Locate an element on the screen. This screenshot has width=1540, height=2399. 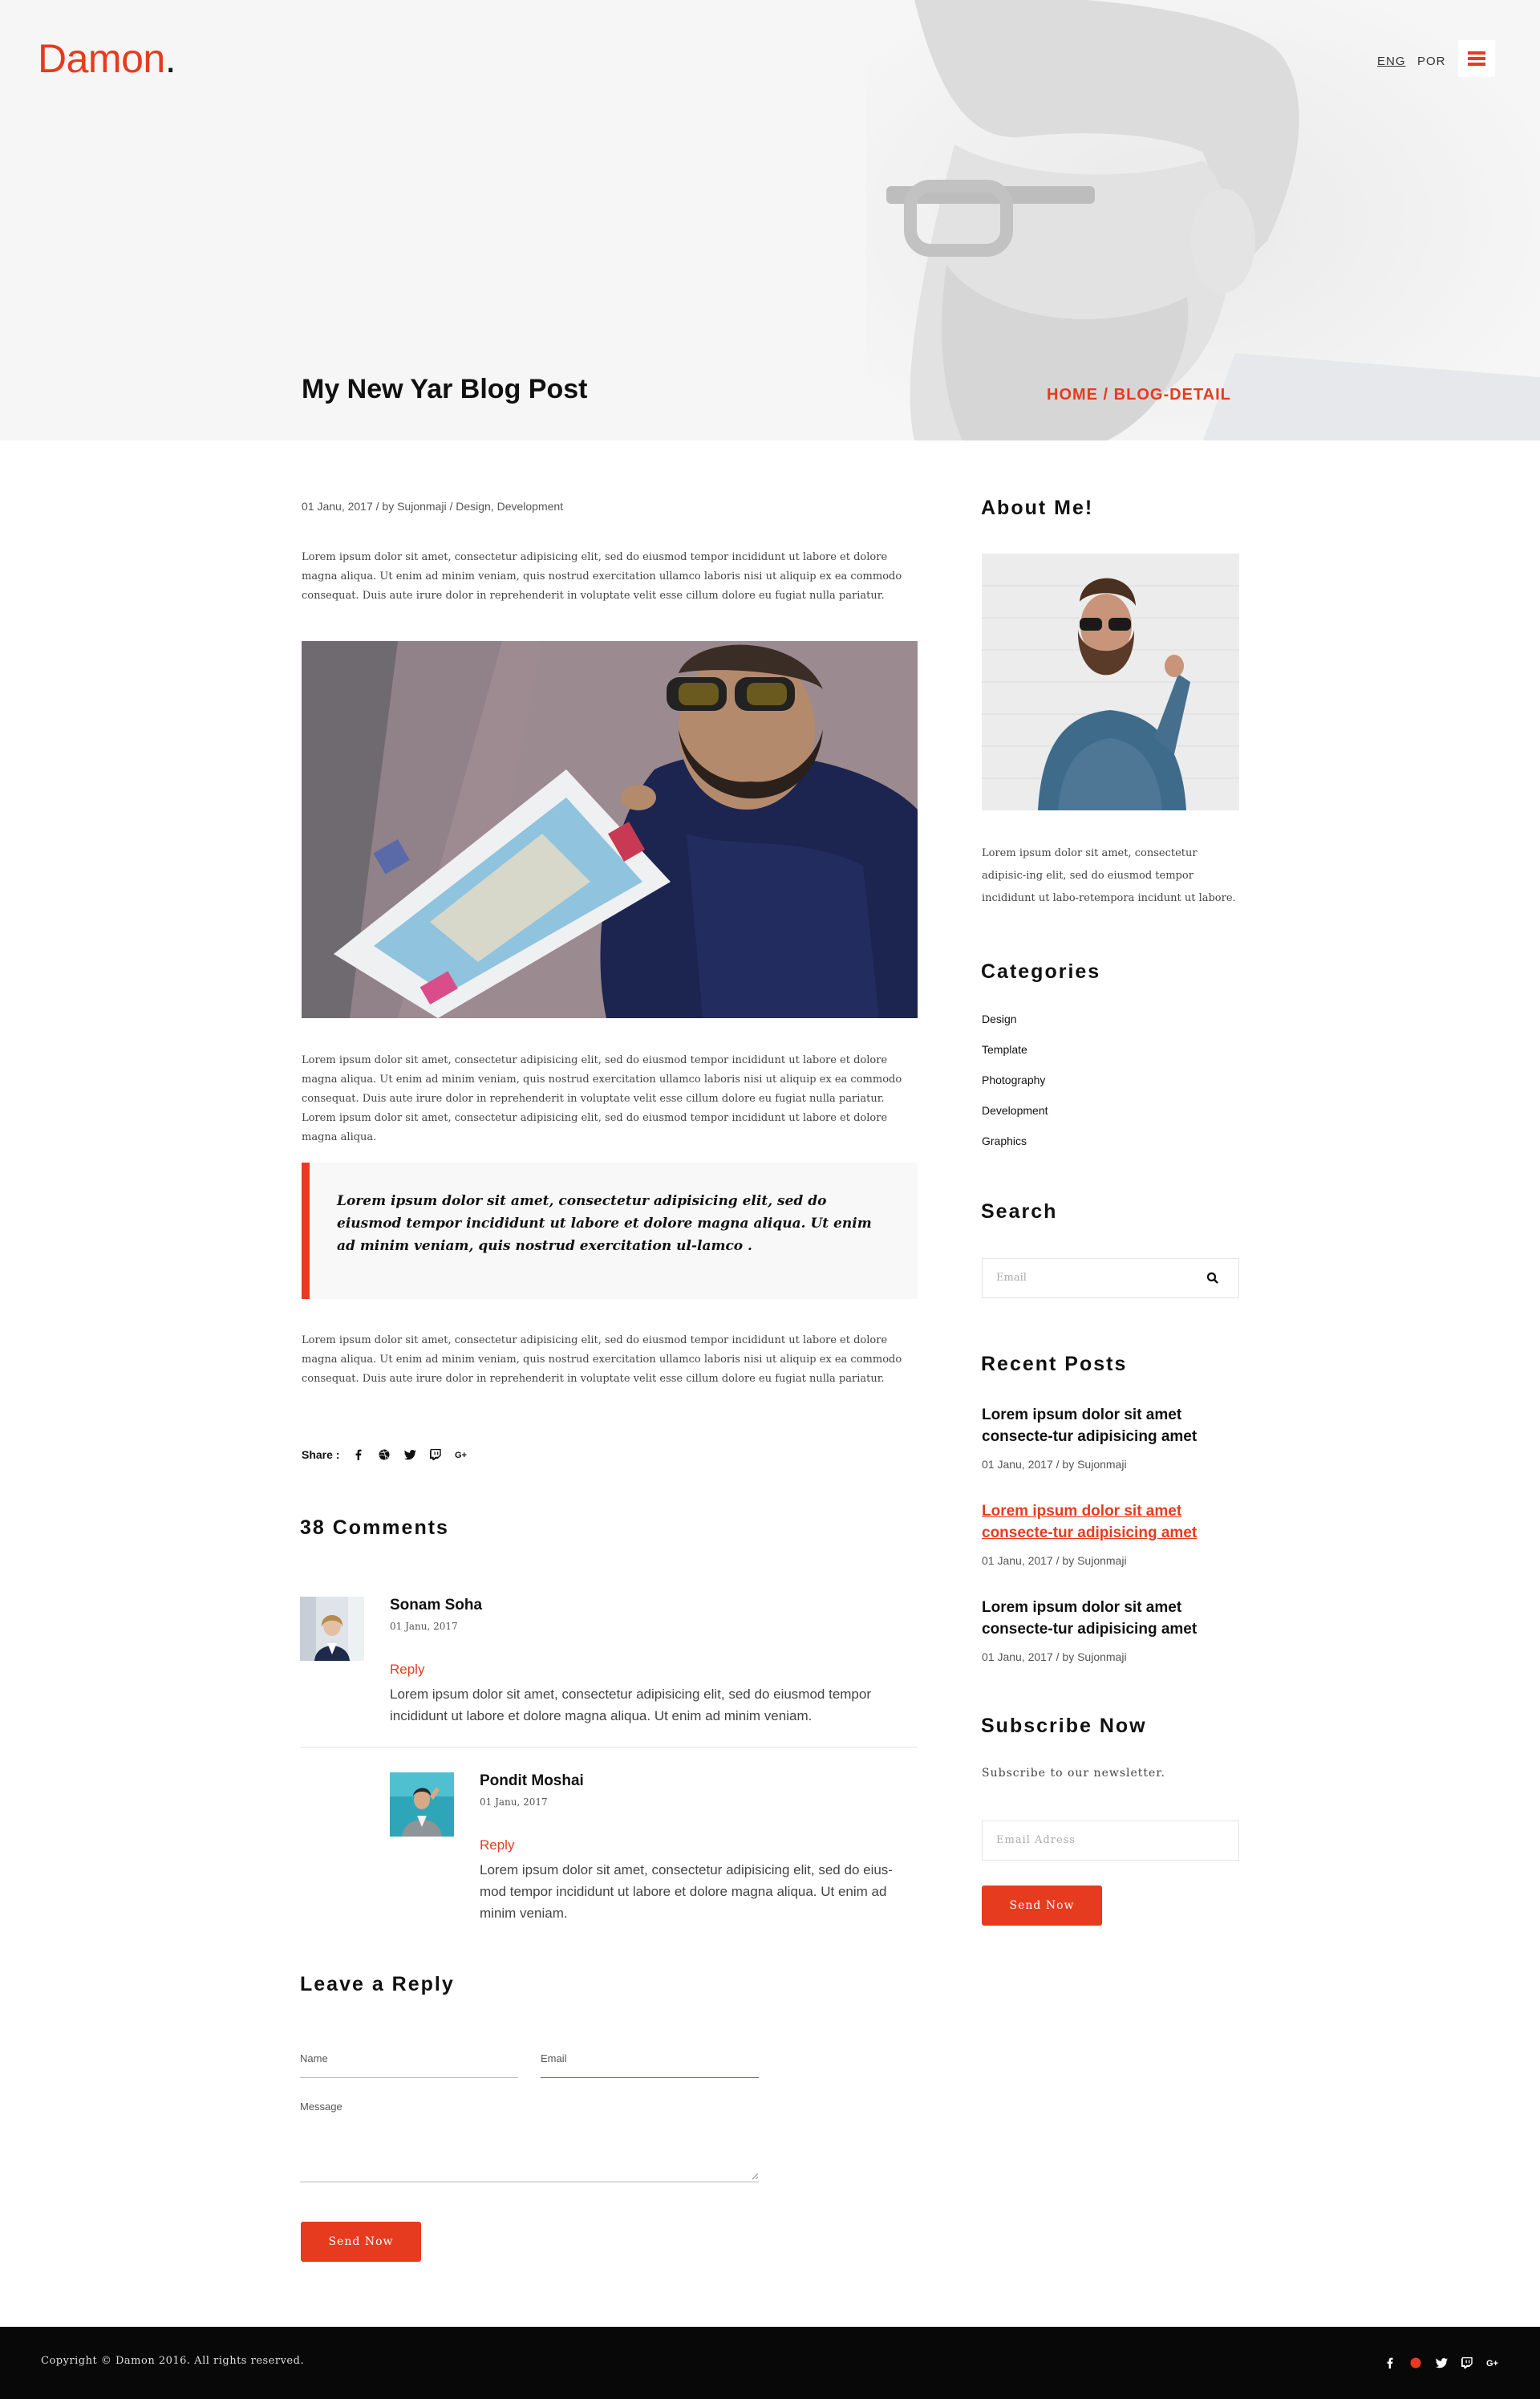
subscribe-title: Subscribe Now is located at coordinates (1064, 1726).